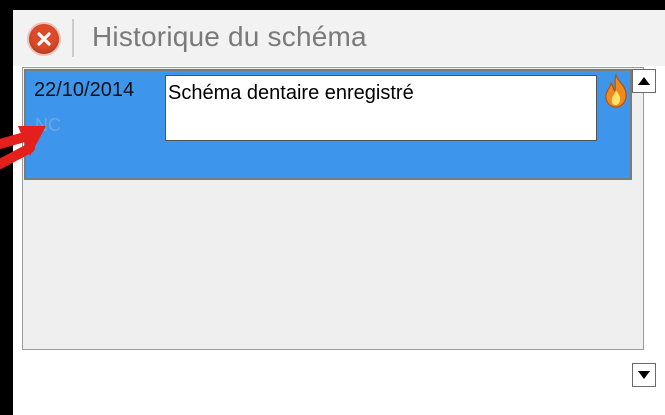  I want to click on entry-comment-field: Schéma dentaire enregistré, so click(381, 108).